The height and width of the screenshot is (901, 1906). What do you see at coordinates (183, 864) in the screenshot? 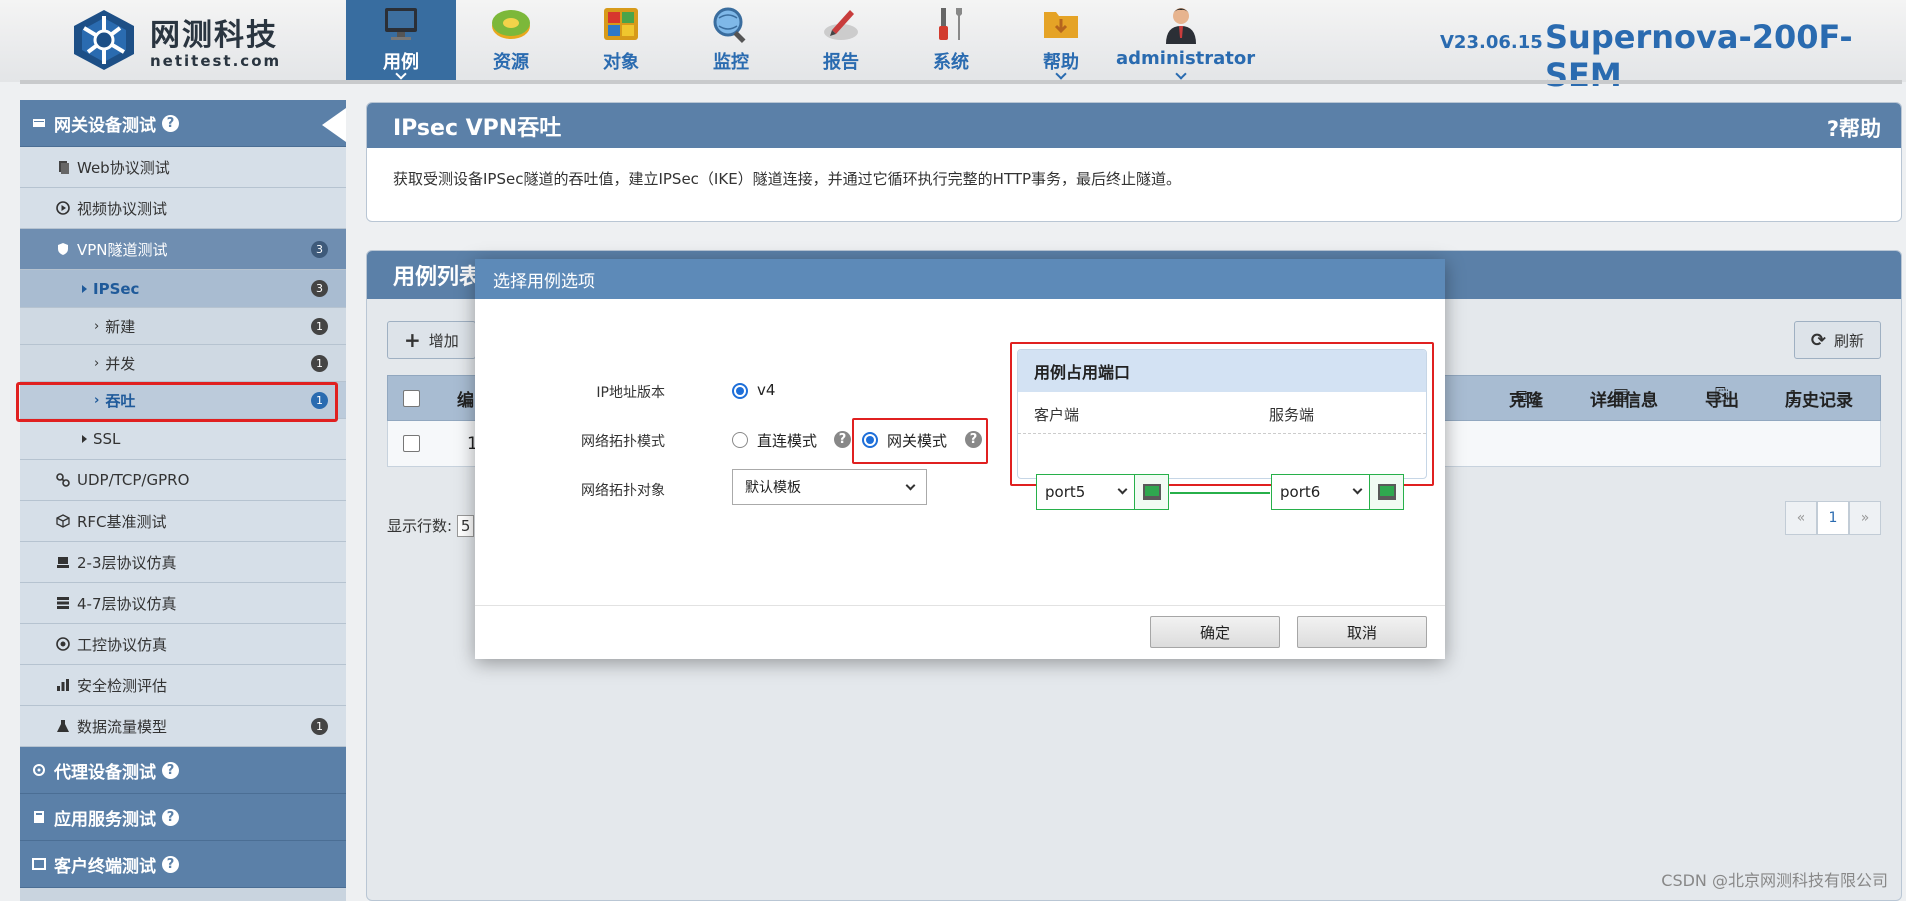
I see `sidebar-group-client: 客户终端测试 ?` at bounding box center [183, 864].